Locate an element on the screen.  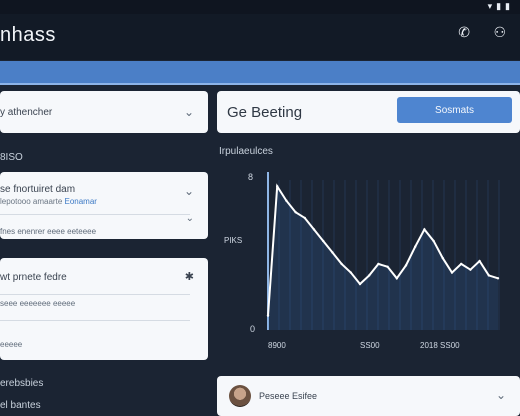
card-2-subtext: lepotooo amaarte is located at coordinates (31, 201).